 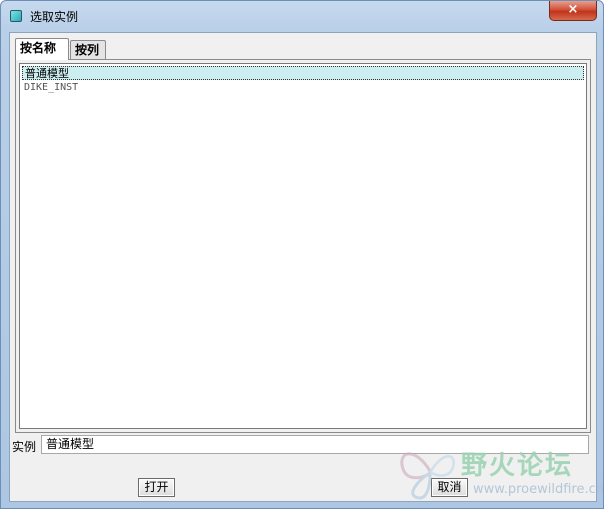 I want to click on window-title: 选取实例, so click(x=54, y=17).